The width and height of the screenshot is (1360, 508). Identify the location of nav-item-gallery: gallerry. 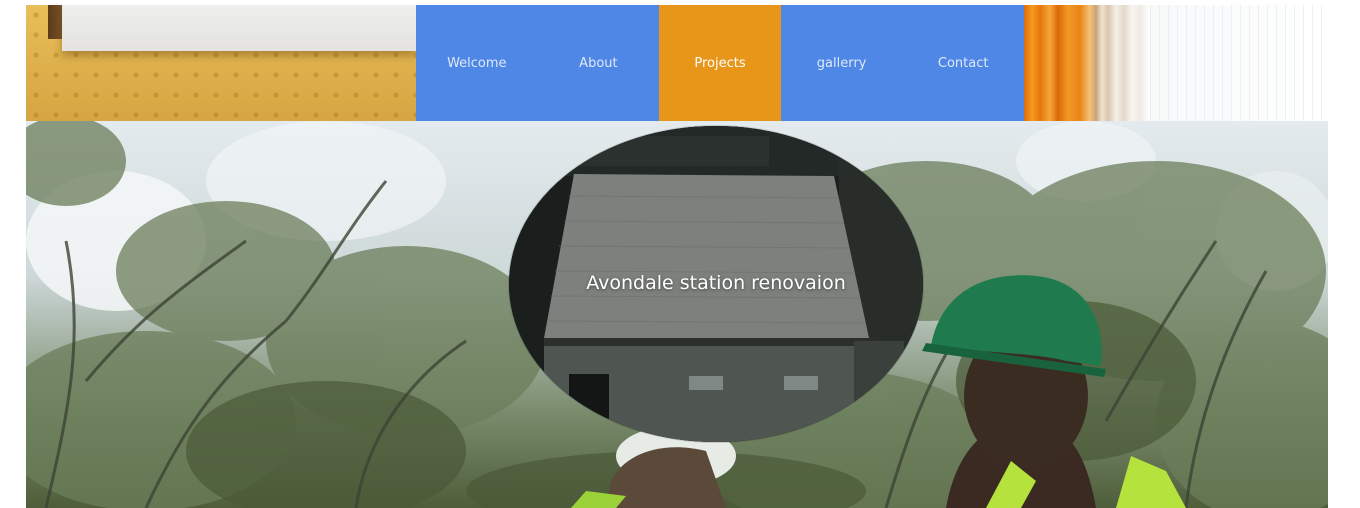
(842, 63).